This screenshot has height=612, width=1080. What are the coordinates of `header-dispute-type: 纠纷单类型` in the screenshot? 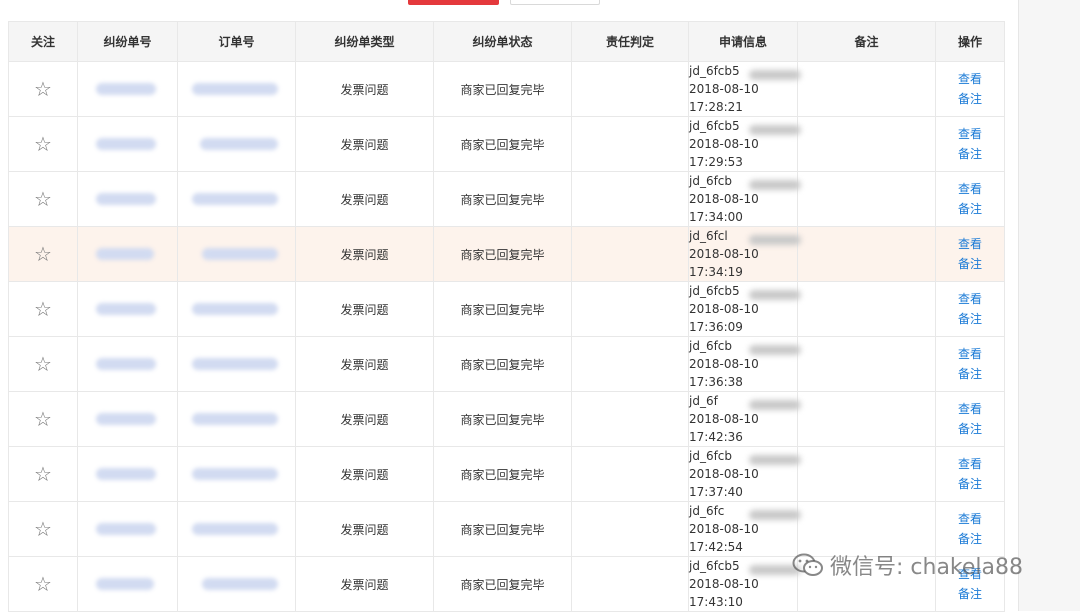 It's located at (364, 41).